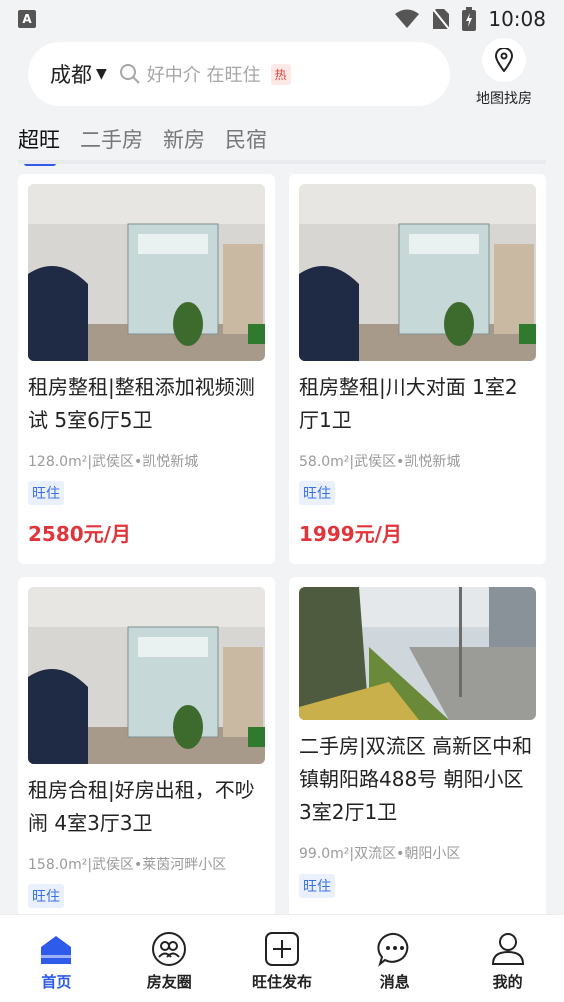  I want to click on listing-price: 2580元/月, so click(79, 534).